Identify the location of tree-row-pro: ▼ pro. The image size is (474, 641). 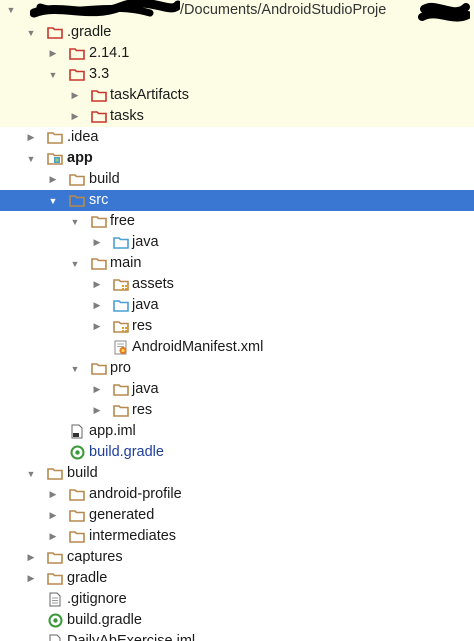
(237, 368).